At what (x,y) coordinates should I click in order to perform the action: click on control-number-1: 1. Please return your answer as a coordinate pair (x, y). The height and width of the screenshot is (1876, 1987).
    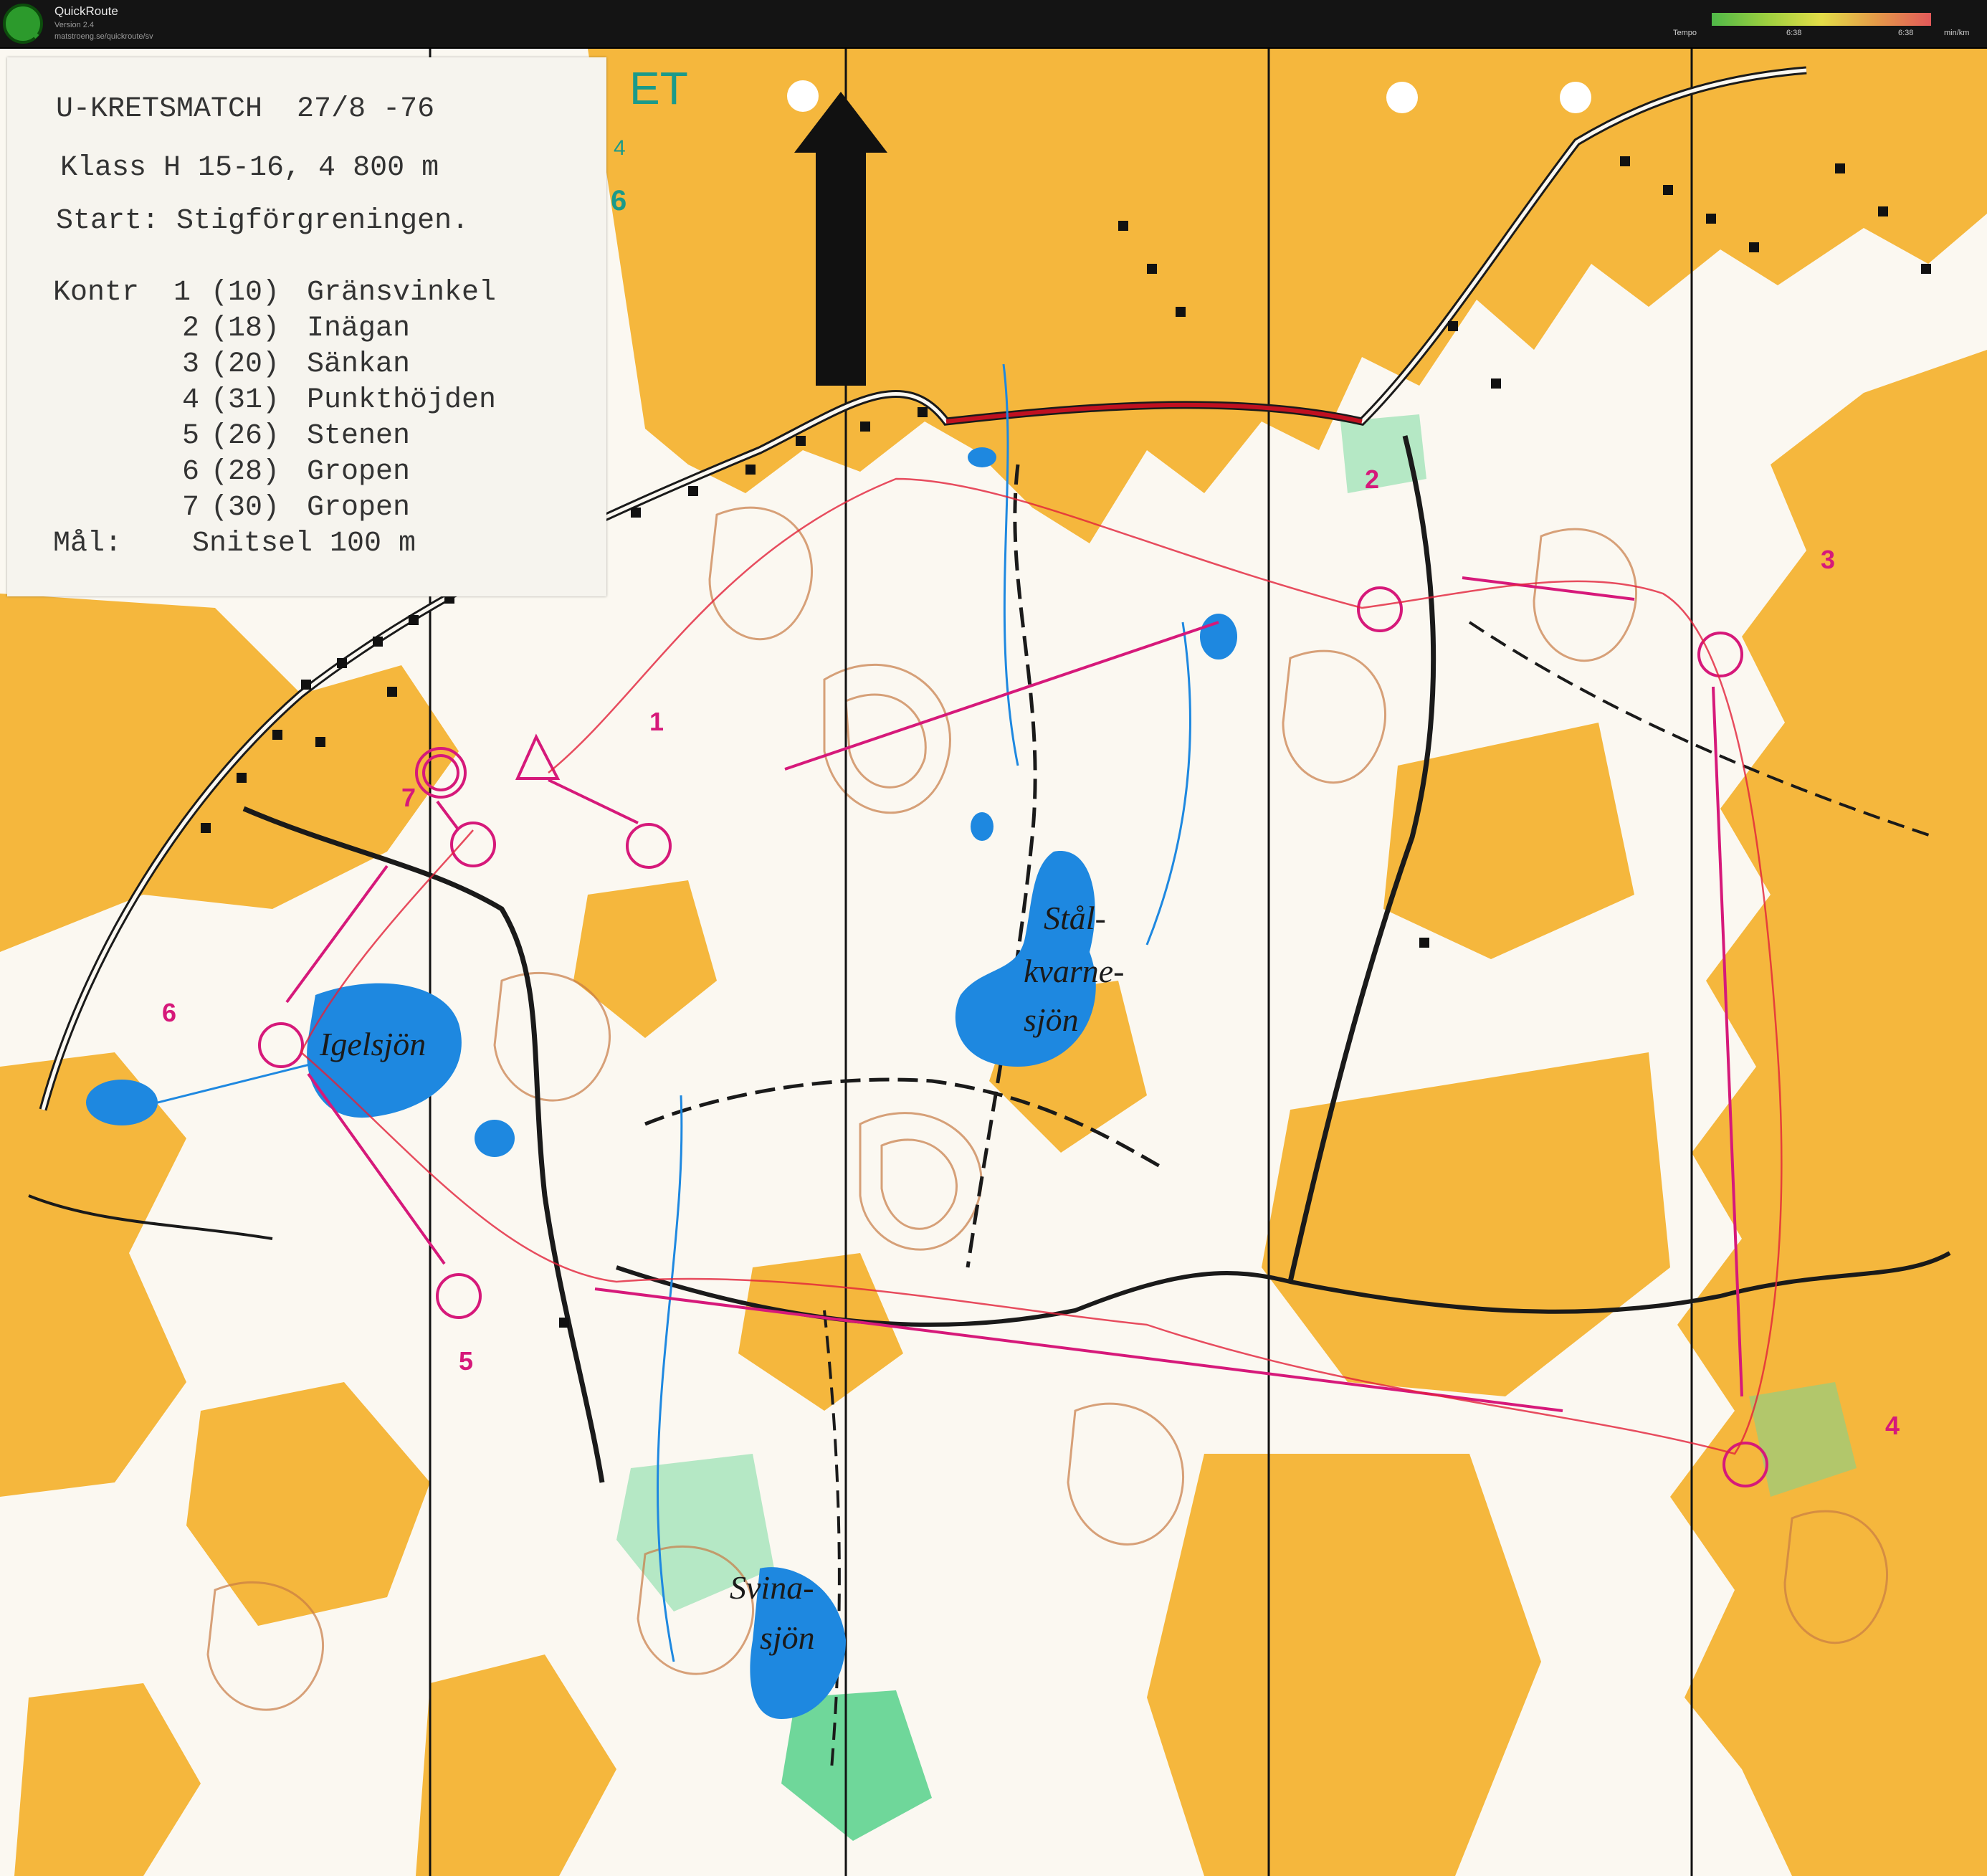
    Looking at the image, I should click on (656, 721).